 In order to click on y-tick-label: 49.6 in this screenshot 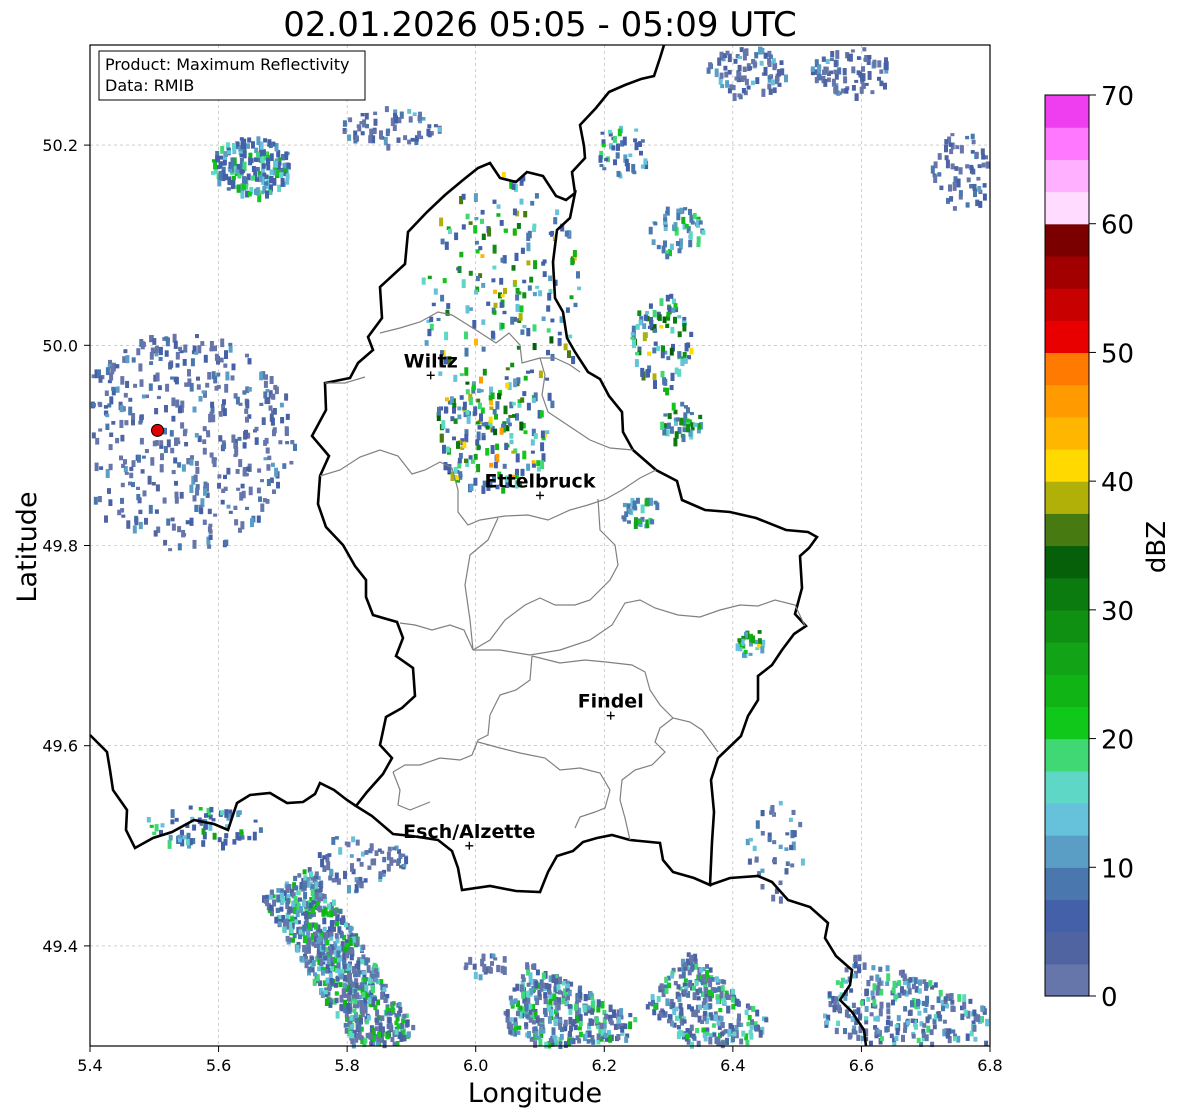, I will do `click(60, 746)`.